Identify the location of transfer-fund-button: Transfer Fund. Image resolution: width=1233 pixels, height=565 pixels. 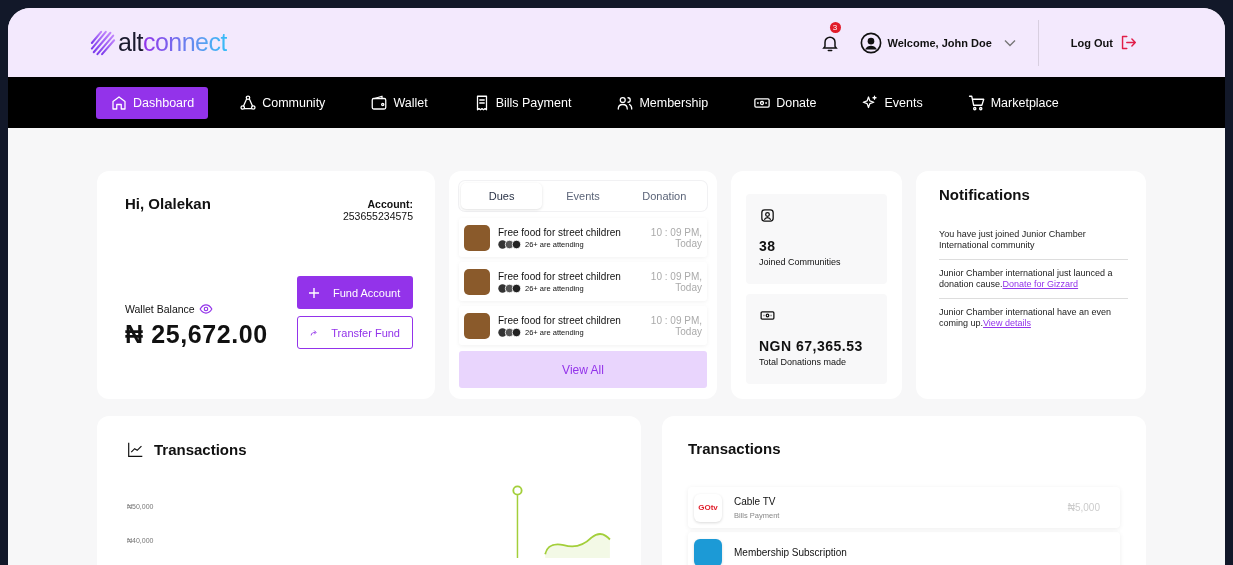
(355, 332).